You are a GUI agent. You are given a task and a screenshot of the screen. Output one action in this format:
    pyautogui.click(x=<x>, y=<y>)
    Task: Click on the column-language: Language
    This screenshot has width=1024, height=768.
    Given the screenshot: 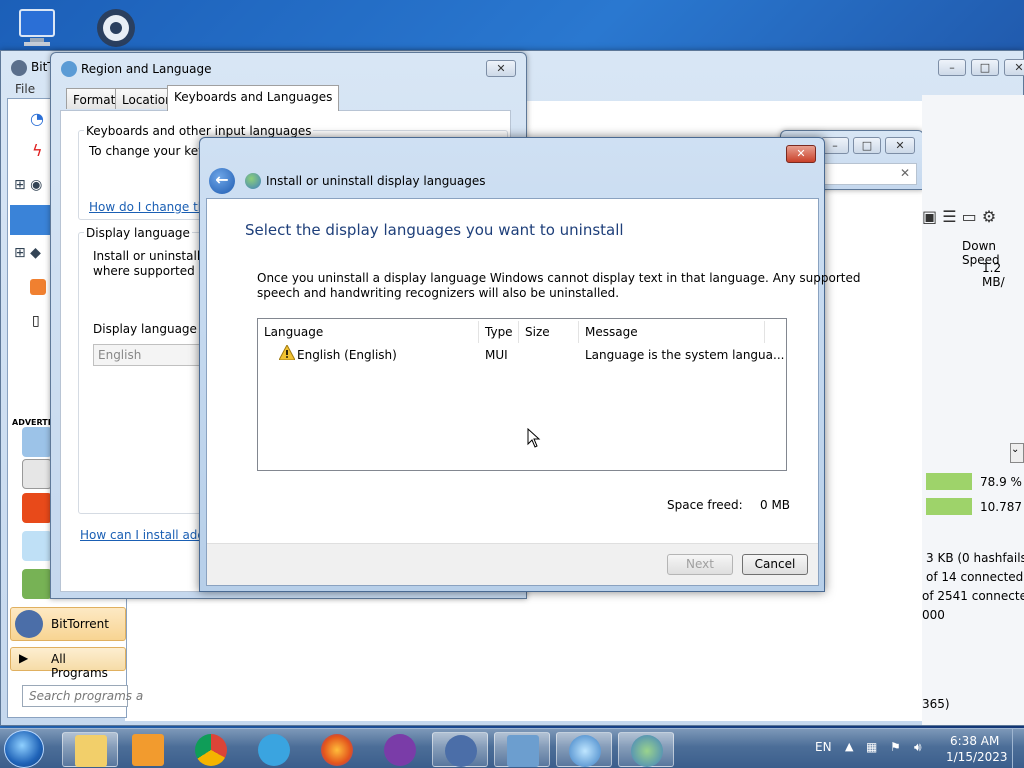 What is the action you would take?
    pyautogui.click(x=368, y=332)
    